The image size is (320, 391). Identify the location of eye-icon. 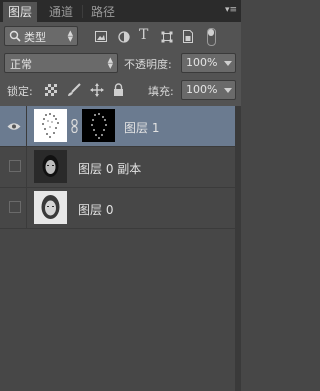
(14, 126).